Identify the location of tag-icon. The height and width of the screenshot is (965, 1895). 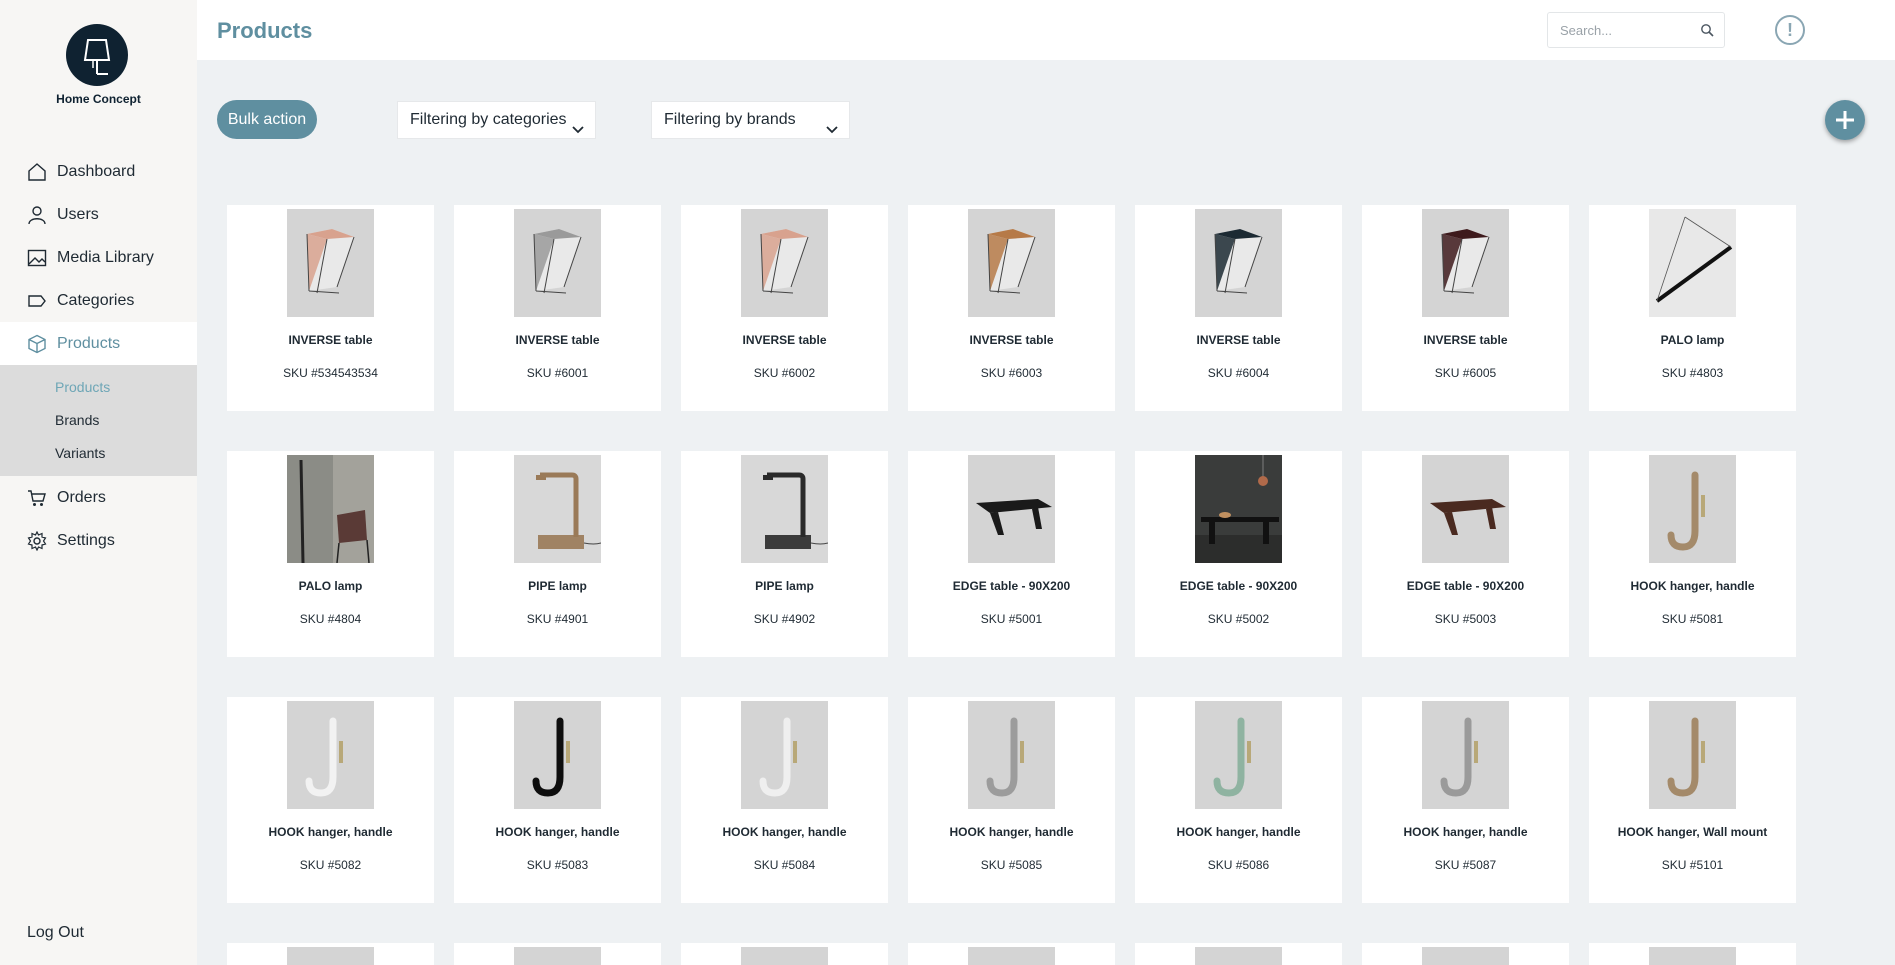
(37, 301).